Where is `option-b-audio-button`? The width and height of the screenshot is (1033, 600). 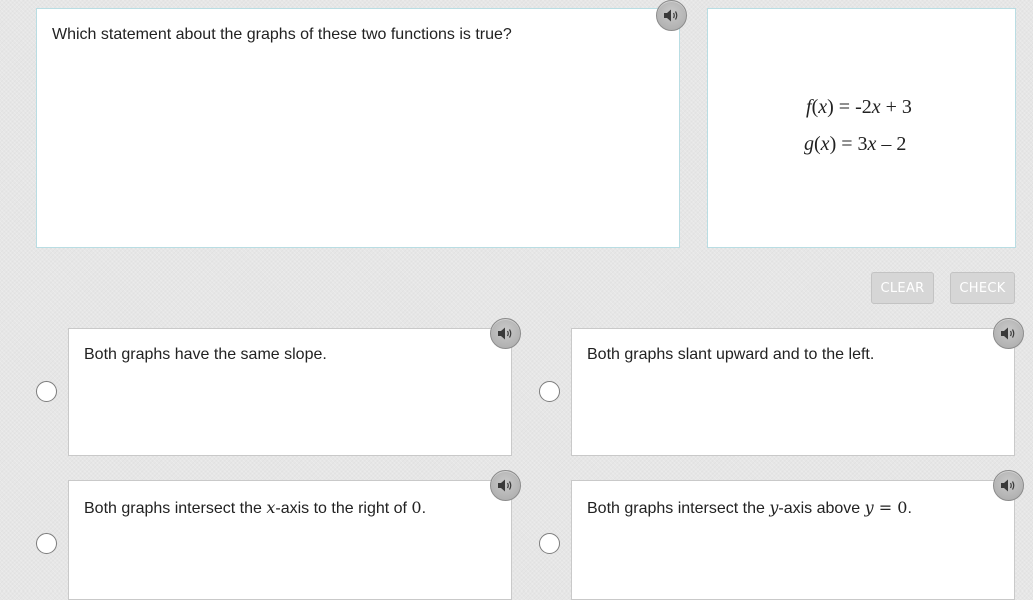
option-b-audio-button is located at coordinates (1008, 333).